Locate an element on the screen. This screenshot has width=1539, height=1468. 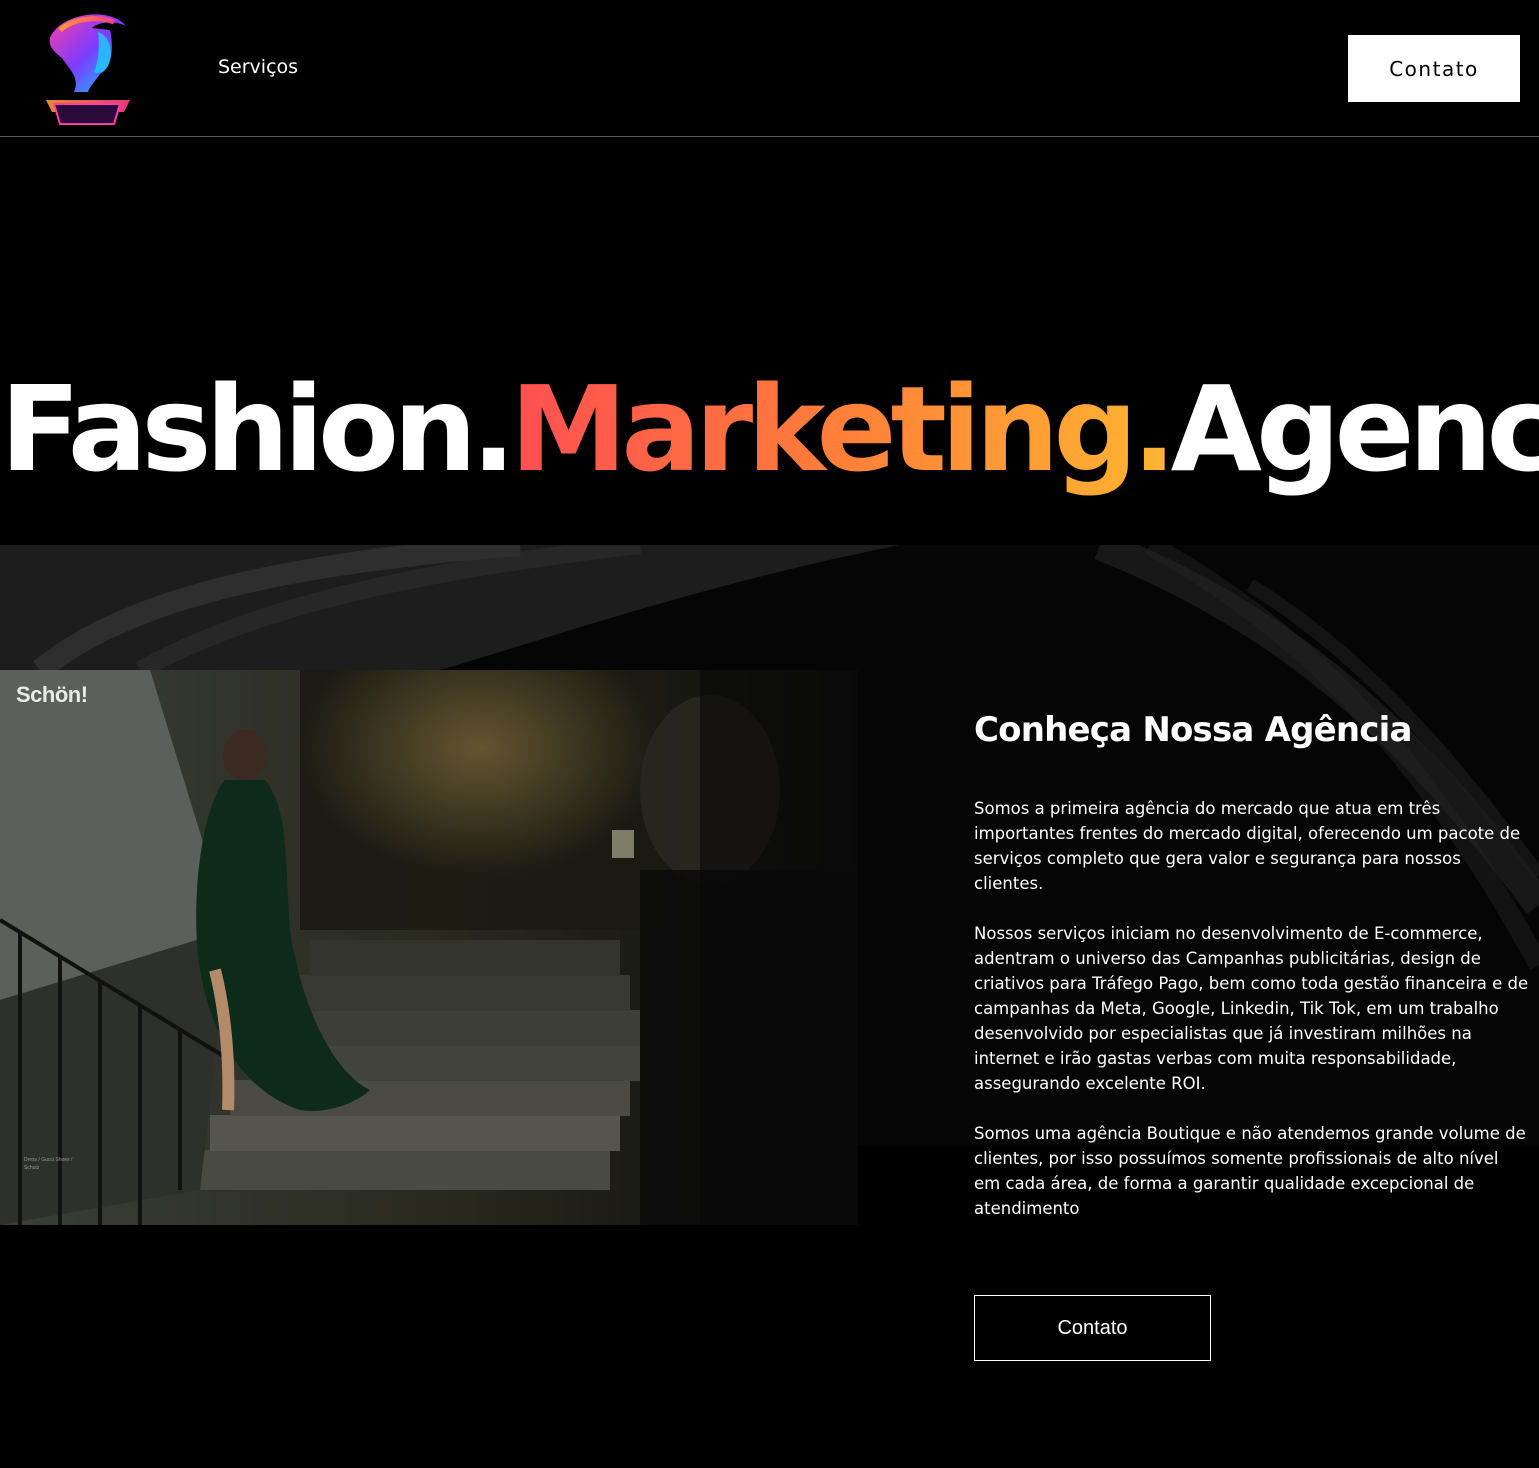
header-contact-button: Contato is located at coordinates (1434, 68).